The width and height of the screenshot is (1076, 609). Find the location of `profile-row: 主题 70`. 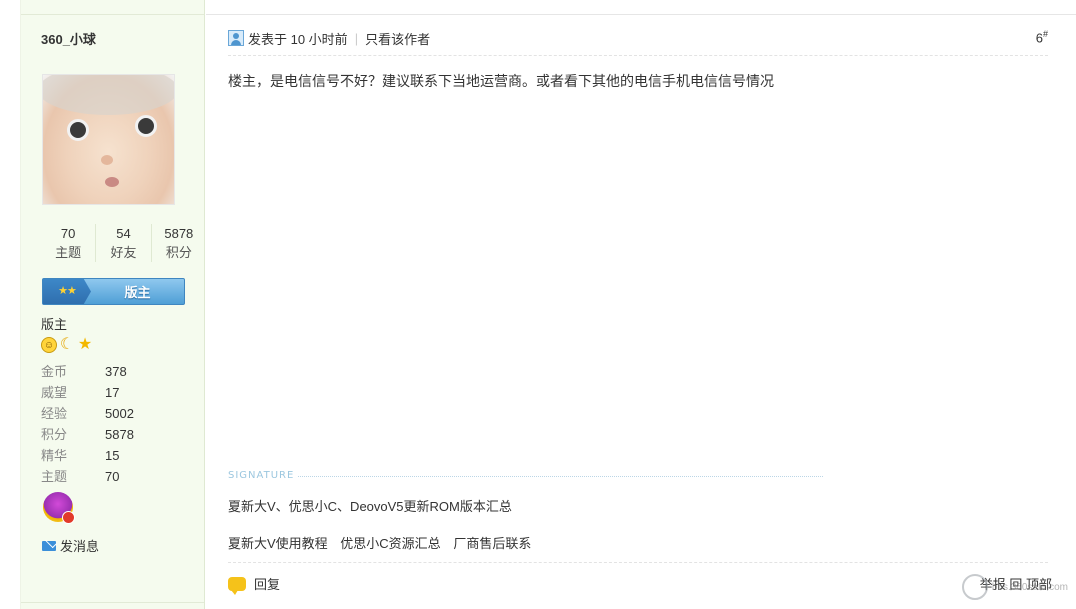

profile-row: 主题 70 is located at coordinates (80, 476).